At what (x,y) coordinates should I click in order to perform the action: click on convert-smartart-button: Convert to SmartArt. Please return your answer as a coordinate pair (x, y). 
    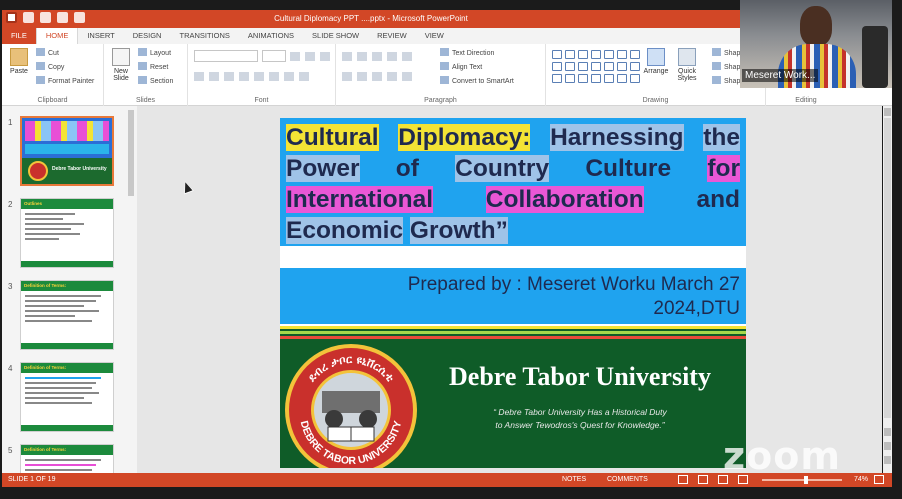
    Looking at the image, I should click on (477, 80).